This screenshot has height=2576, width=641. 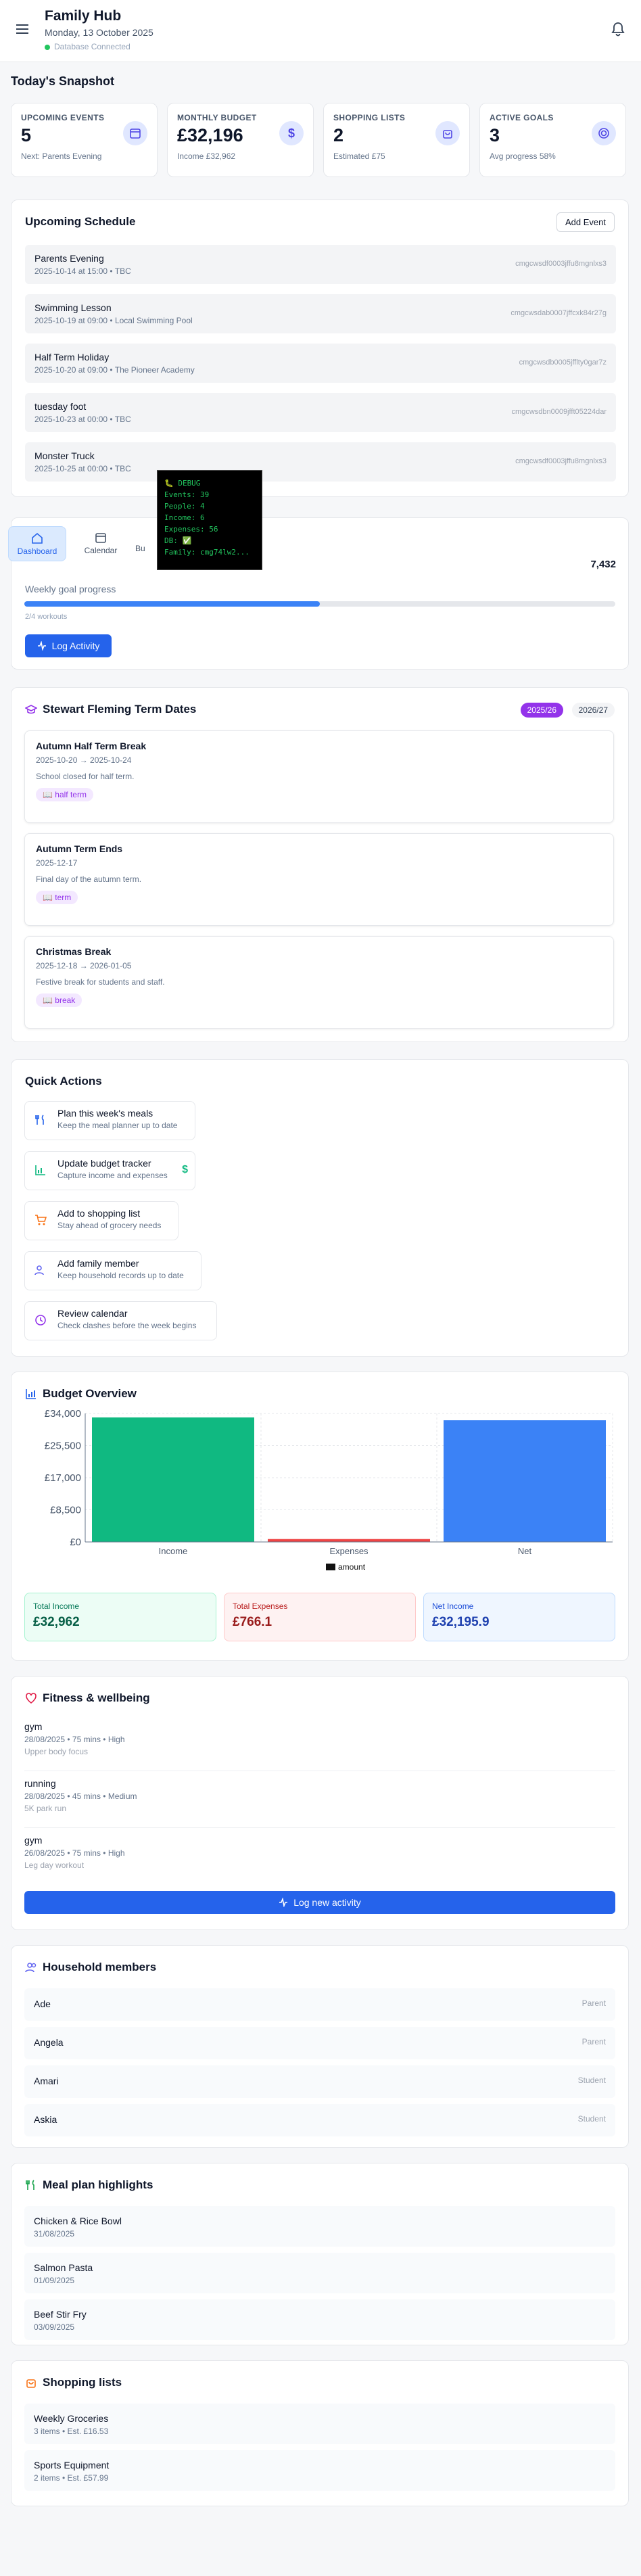 I want to click on schedule-title: Upcoming Schedule, so click(x=81, y=221).